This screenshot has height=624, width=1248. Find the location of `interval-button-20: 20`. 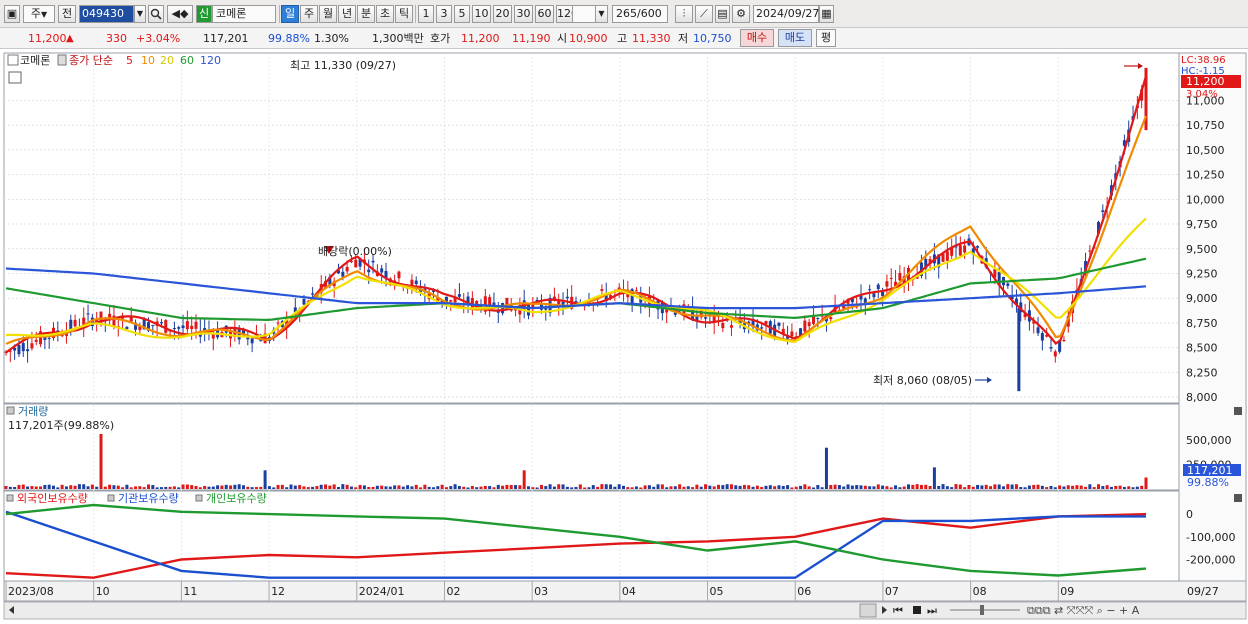

interval-button-20: 20 is located at coordinates (502, 14).